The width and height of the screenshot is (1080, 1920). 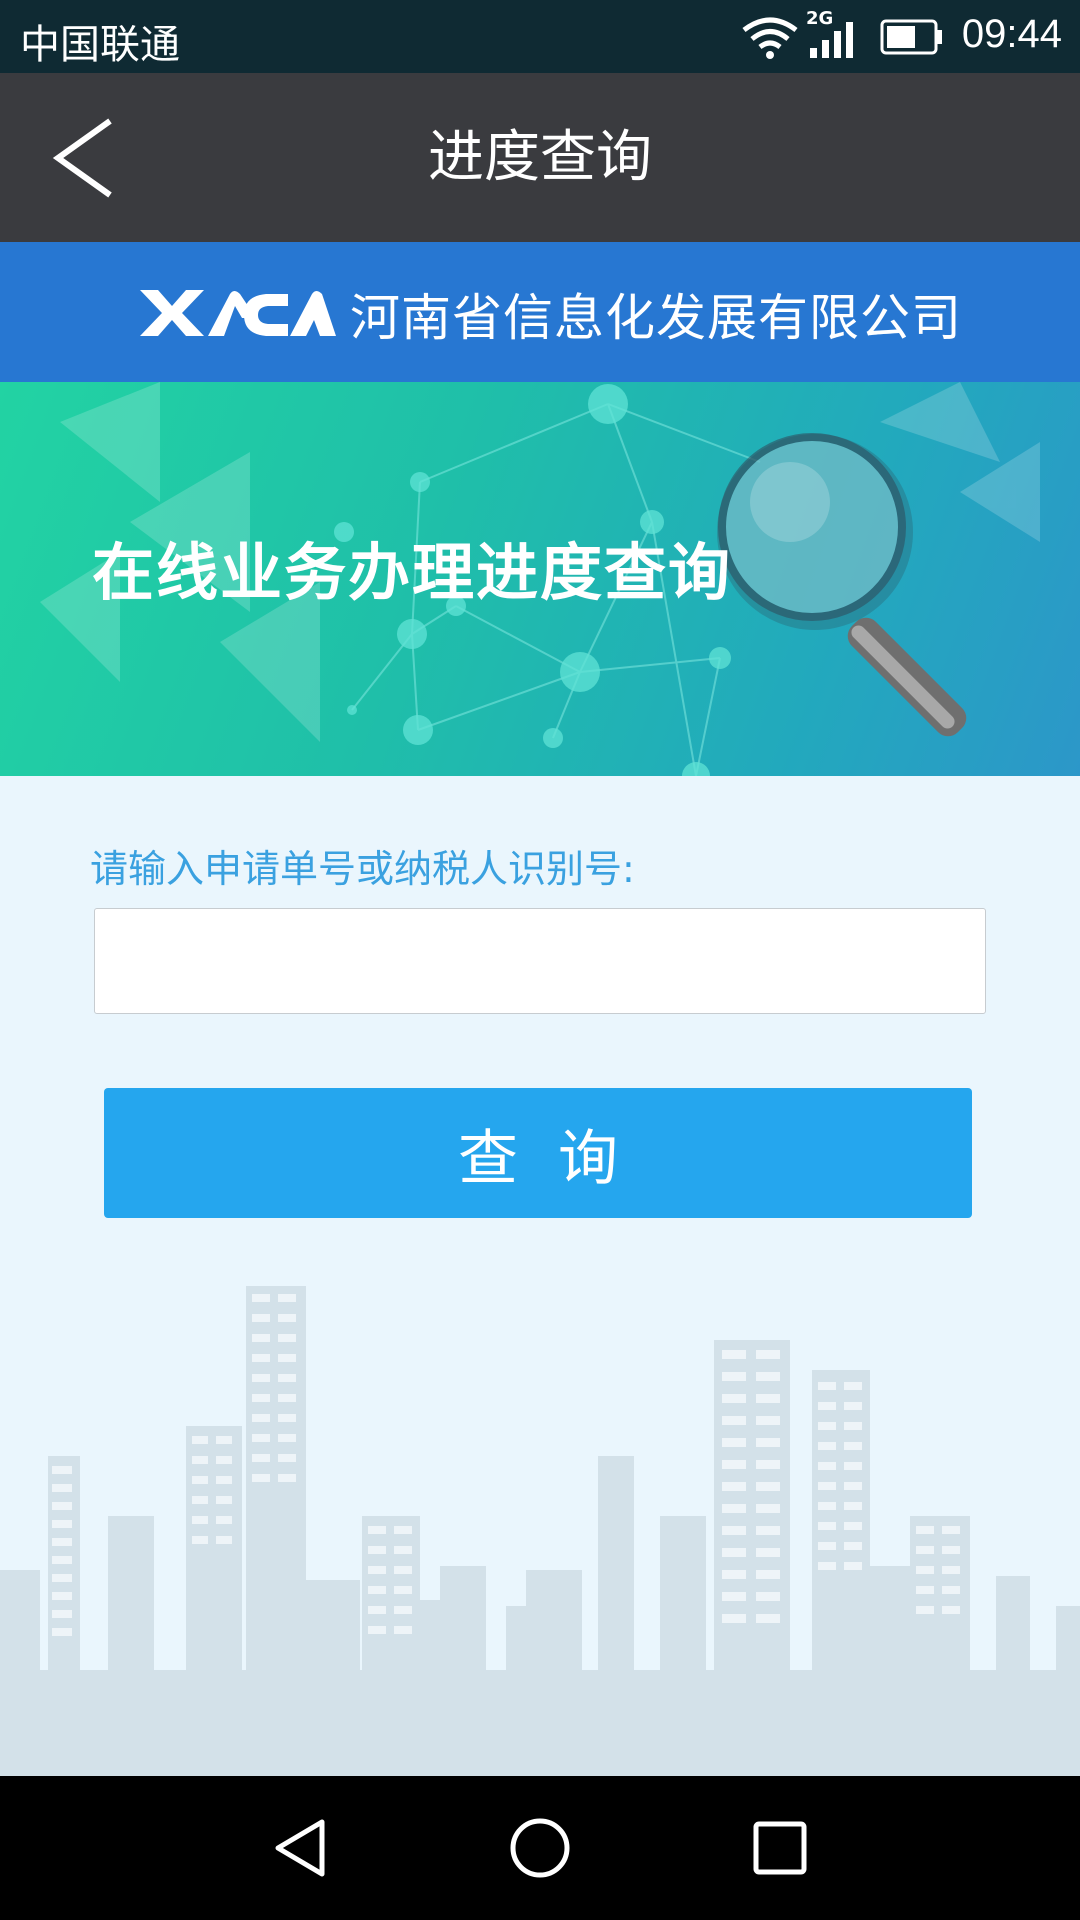 I want to click on home-circle-icon, so click(x=540, y=1848).